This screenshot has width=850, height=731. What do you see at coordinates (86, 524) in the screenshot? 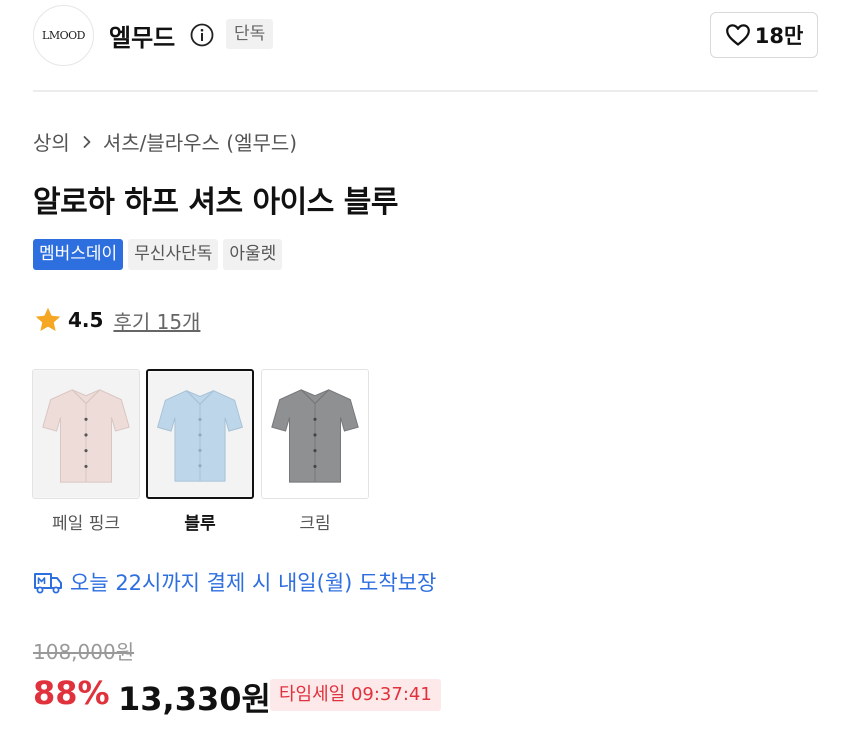
I see `color-option-label-pale-pink: 페일 핑크` at bounding box center [86, 524].